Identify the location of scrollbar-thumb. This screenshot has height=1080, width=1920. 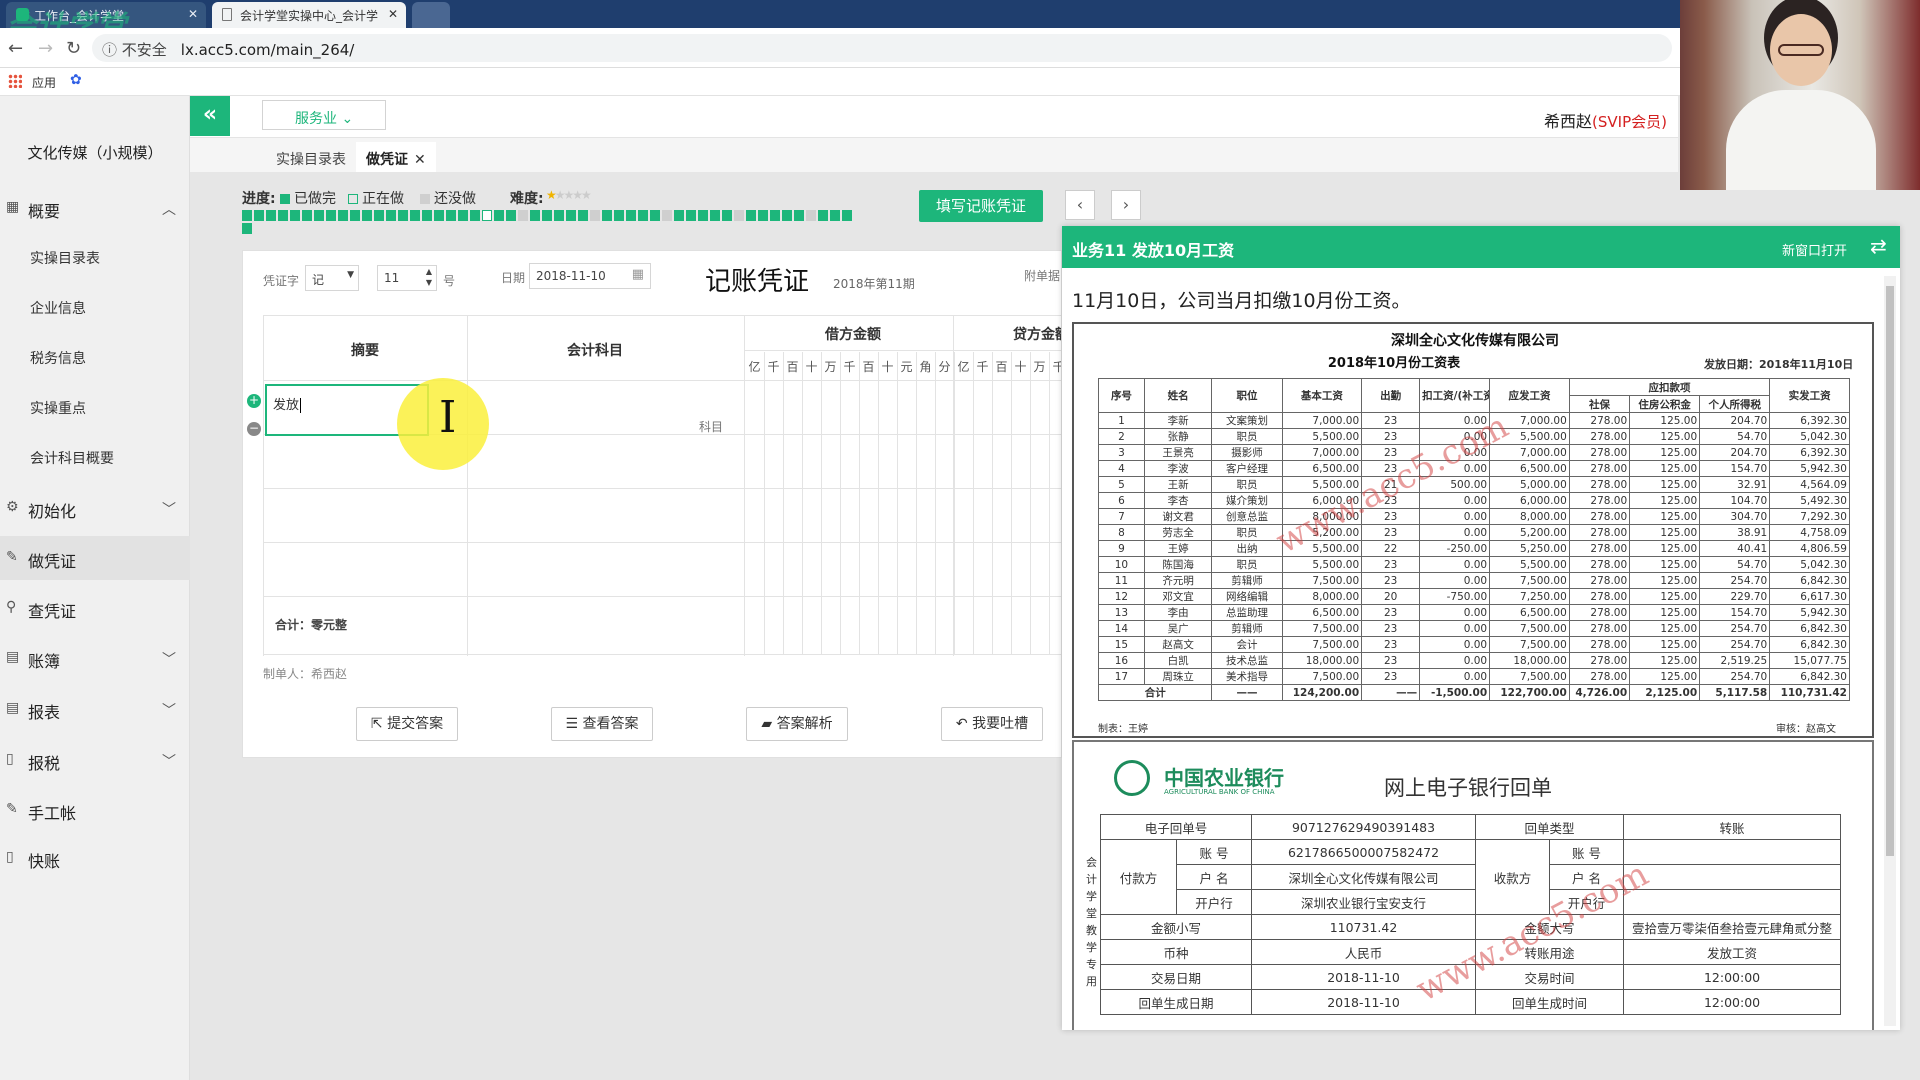
(1890, 571).